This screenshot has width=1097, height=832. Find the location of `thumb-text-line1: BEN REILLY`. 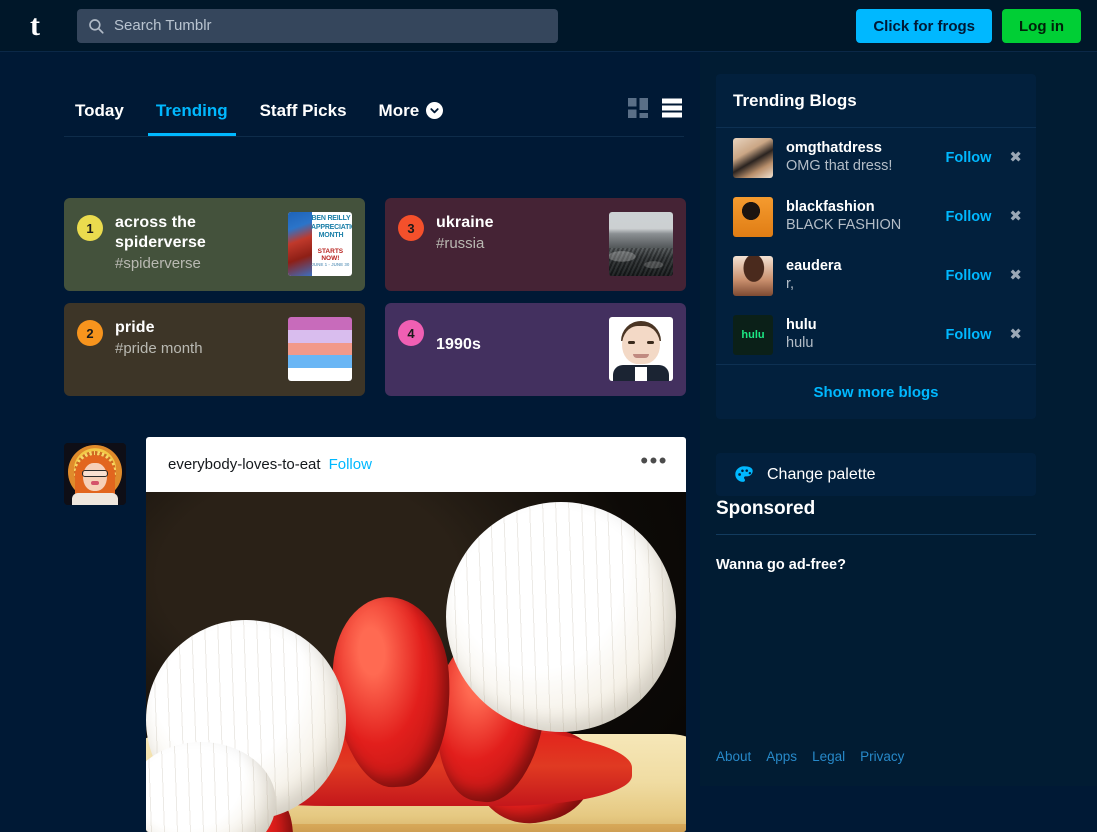

thumb-text-line1: BEN REILLY is located at coordinates (331, 218).